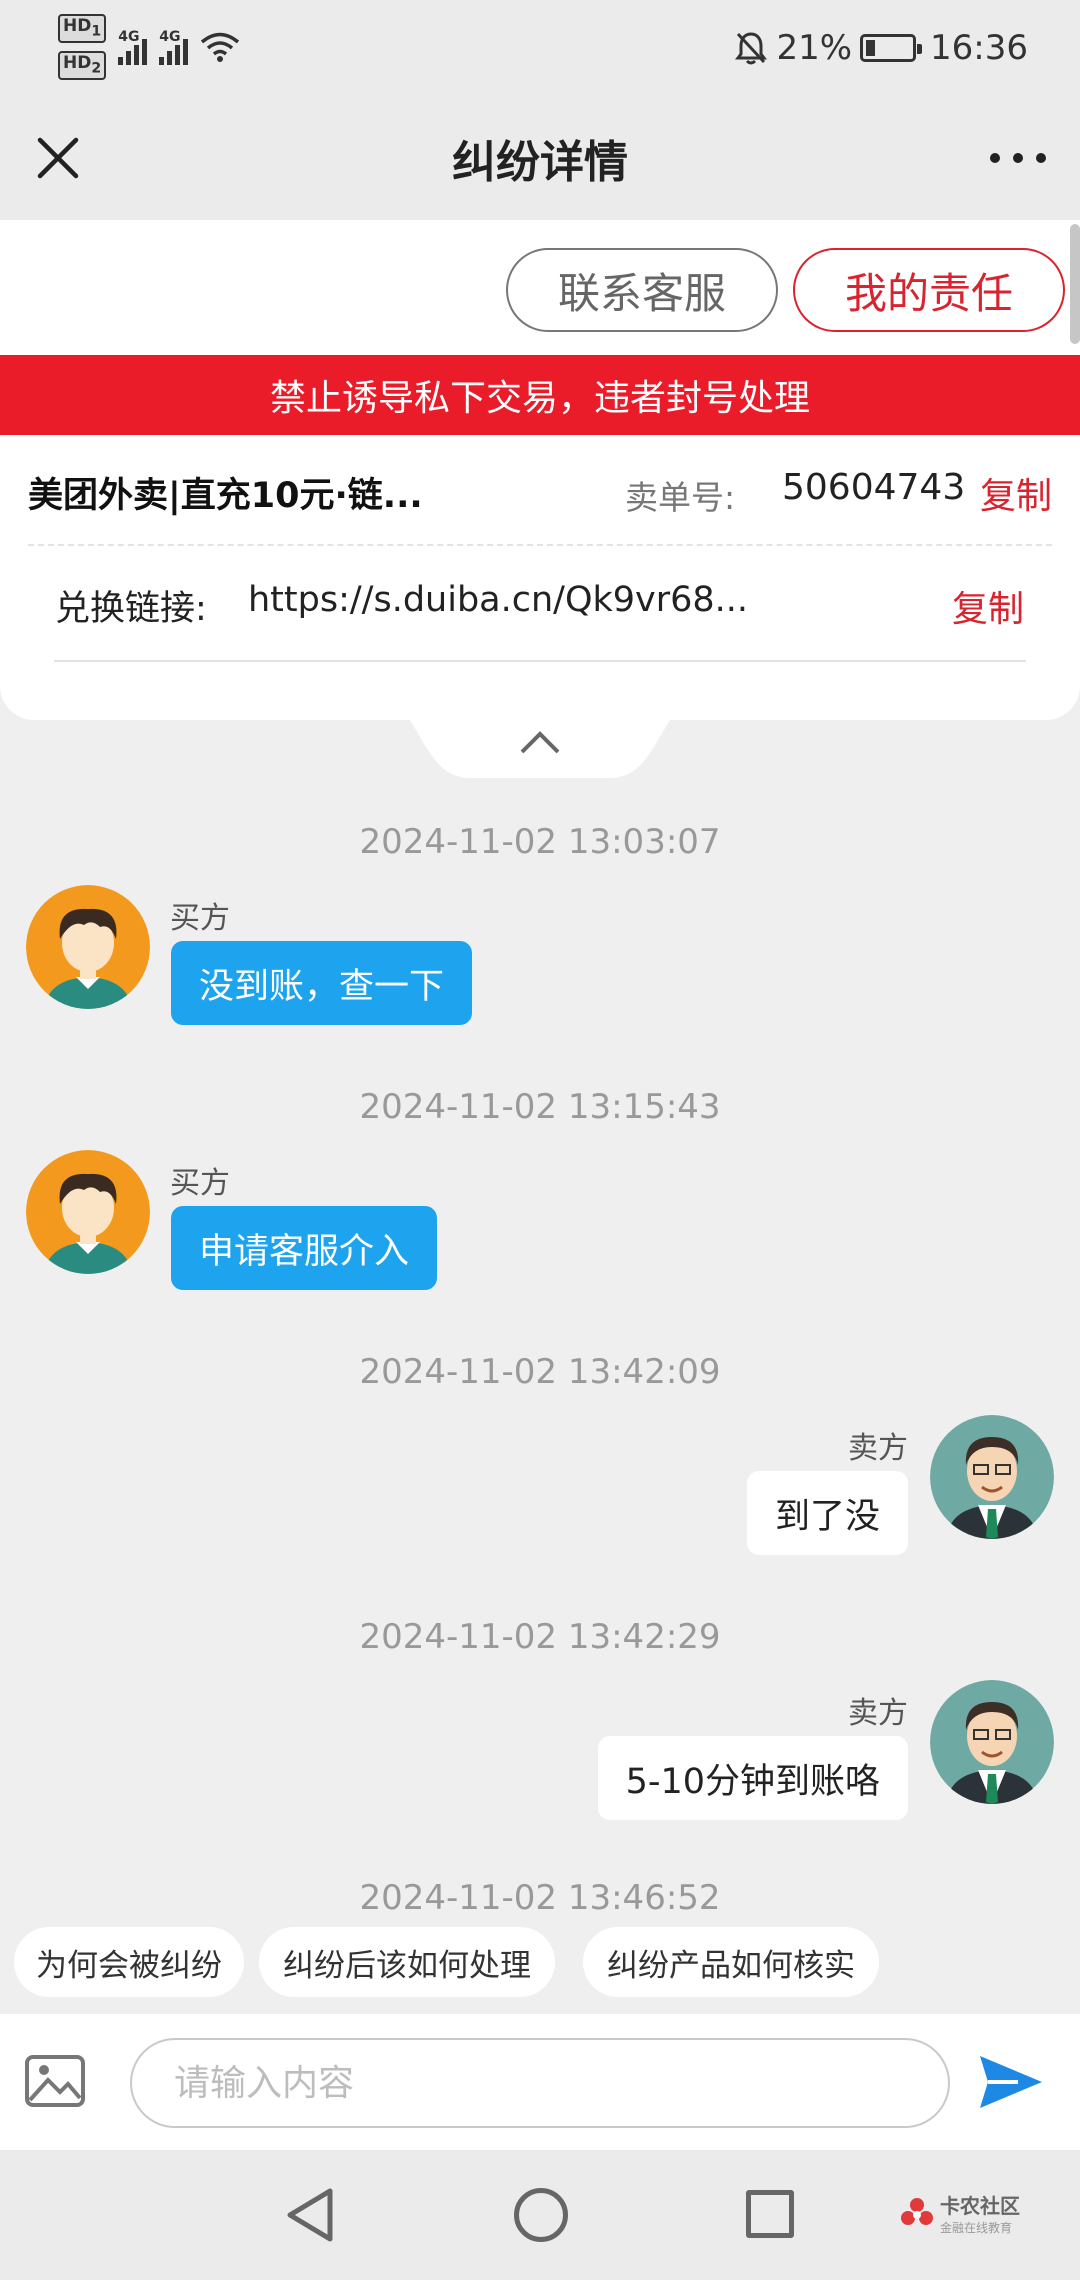 This screenshot has width=1080, height=2280. I want to click on hd-badge-2: HD2, so click(82, 66).